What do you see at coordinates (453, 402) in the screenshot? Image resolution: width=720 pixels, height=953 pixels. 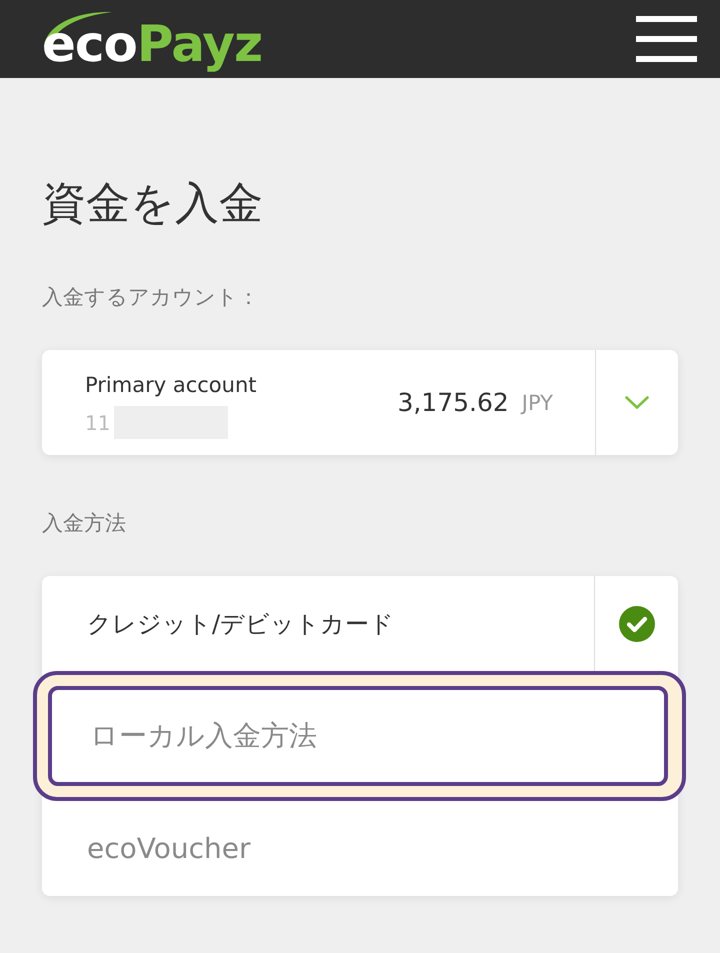 I see `balance-amount: 3,175.62` at bounding box center [453, 402].